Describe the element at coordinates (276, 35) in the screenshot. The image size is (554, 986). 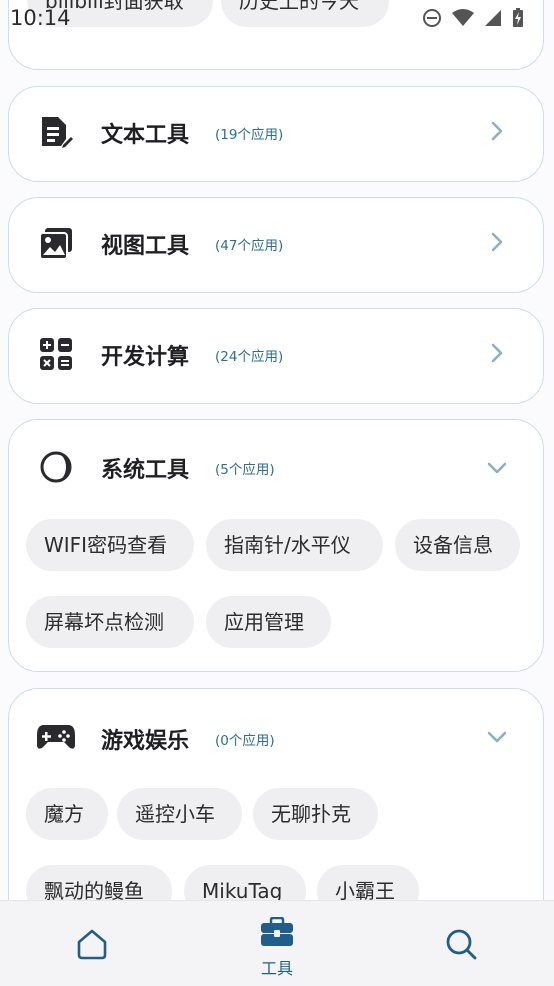
I see `category-card-partial: bilibili封面获取 历史上的今天` at that location.